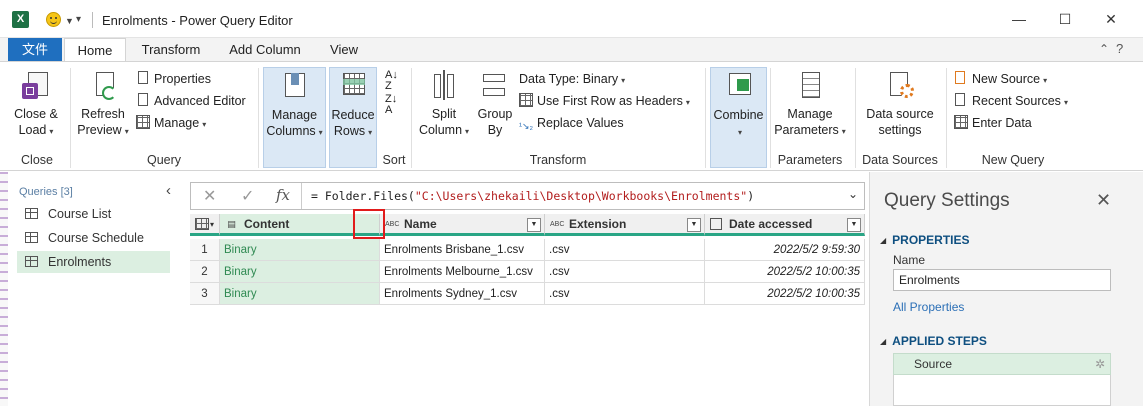  I want to click on datetime-type-icon, so click(716, 224).